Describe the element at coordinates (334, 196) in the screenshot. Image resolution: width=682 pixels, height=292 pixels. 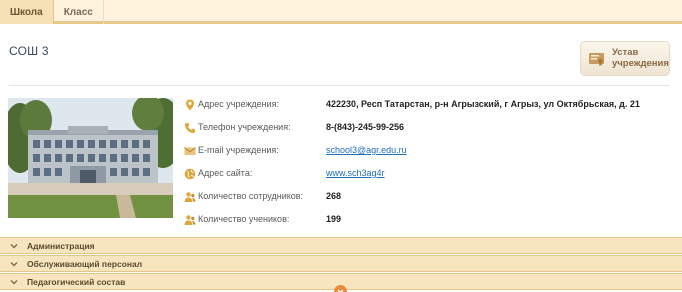
I see `staff-count-value: 268` at that location.